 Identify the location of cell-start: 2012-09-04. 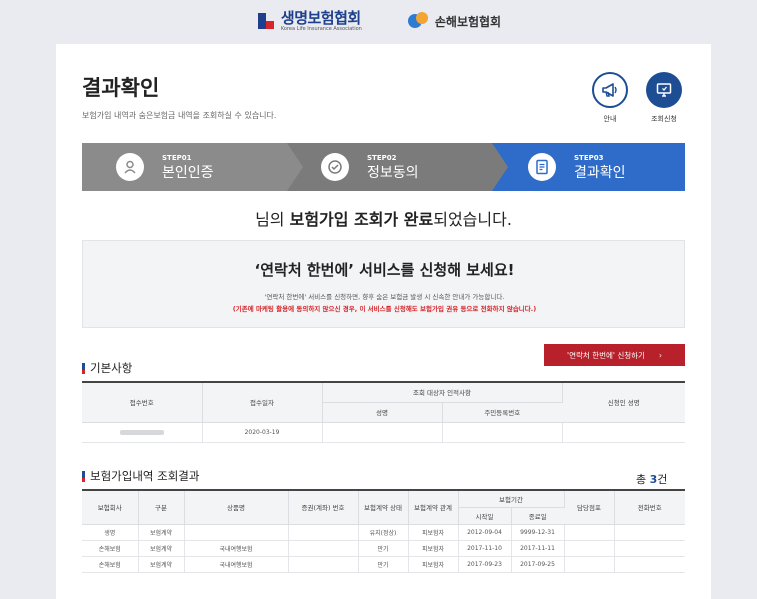
(485, 532).